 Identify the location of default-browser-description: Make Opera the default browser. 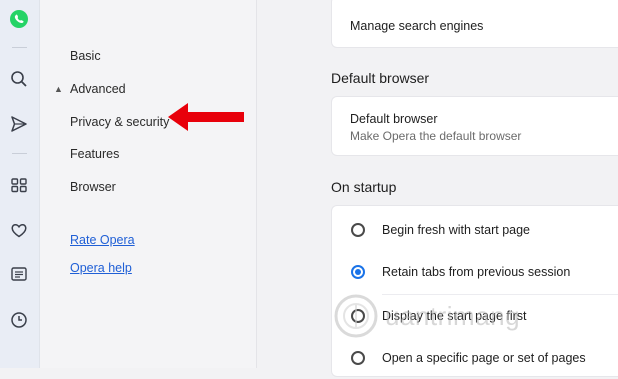
(436, 136).